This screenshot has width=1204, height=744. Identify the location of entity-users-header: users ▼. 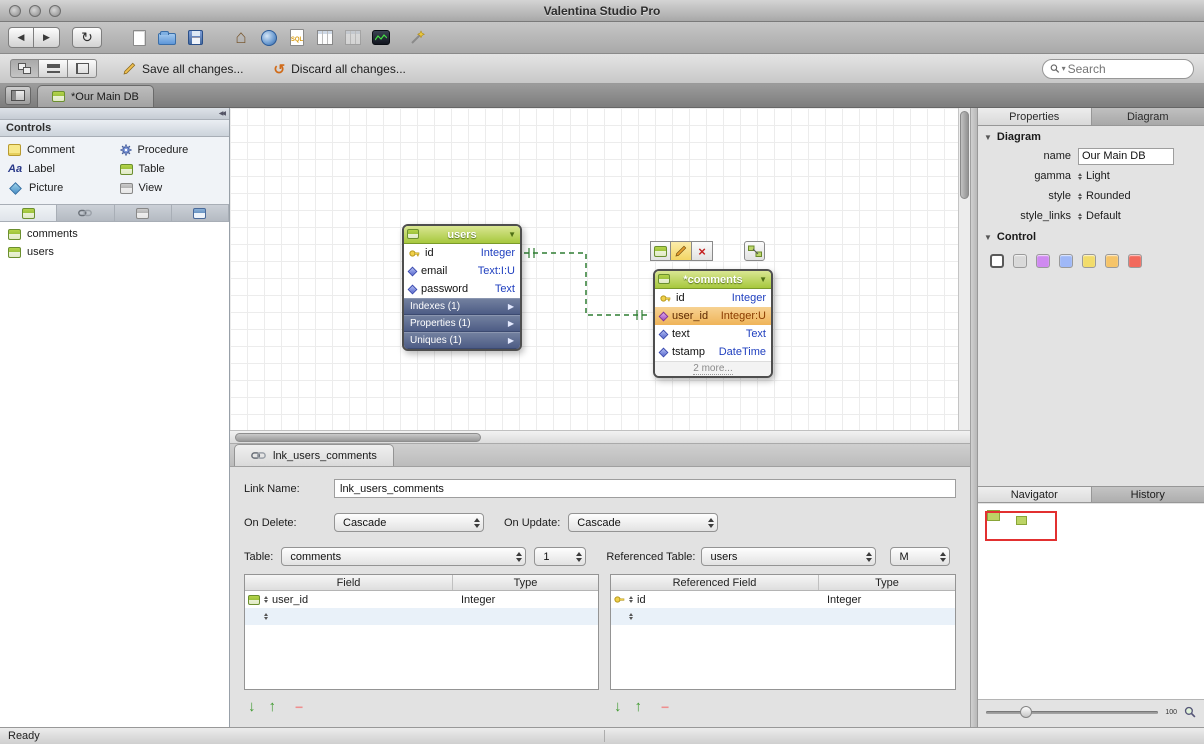
(462, 235).